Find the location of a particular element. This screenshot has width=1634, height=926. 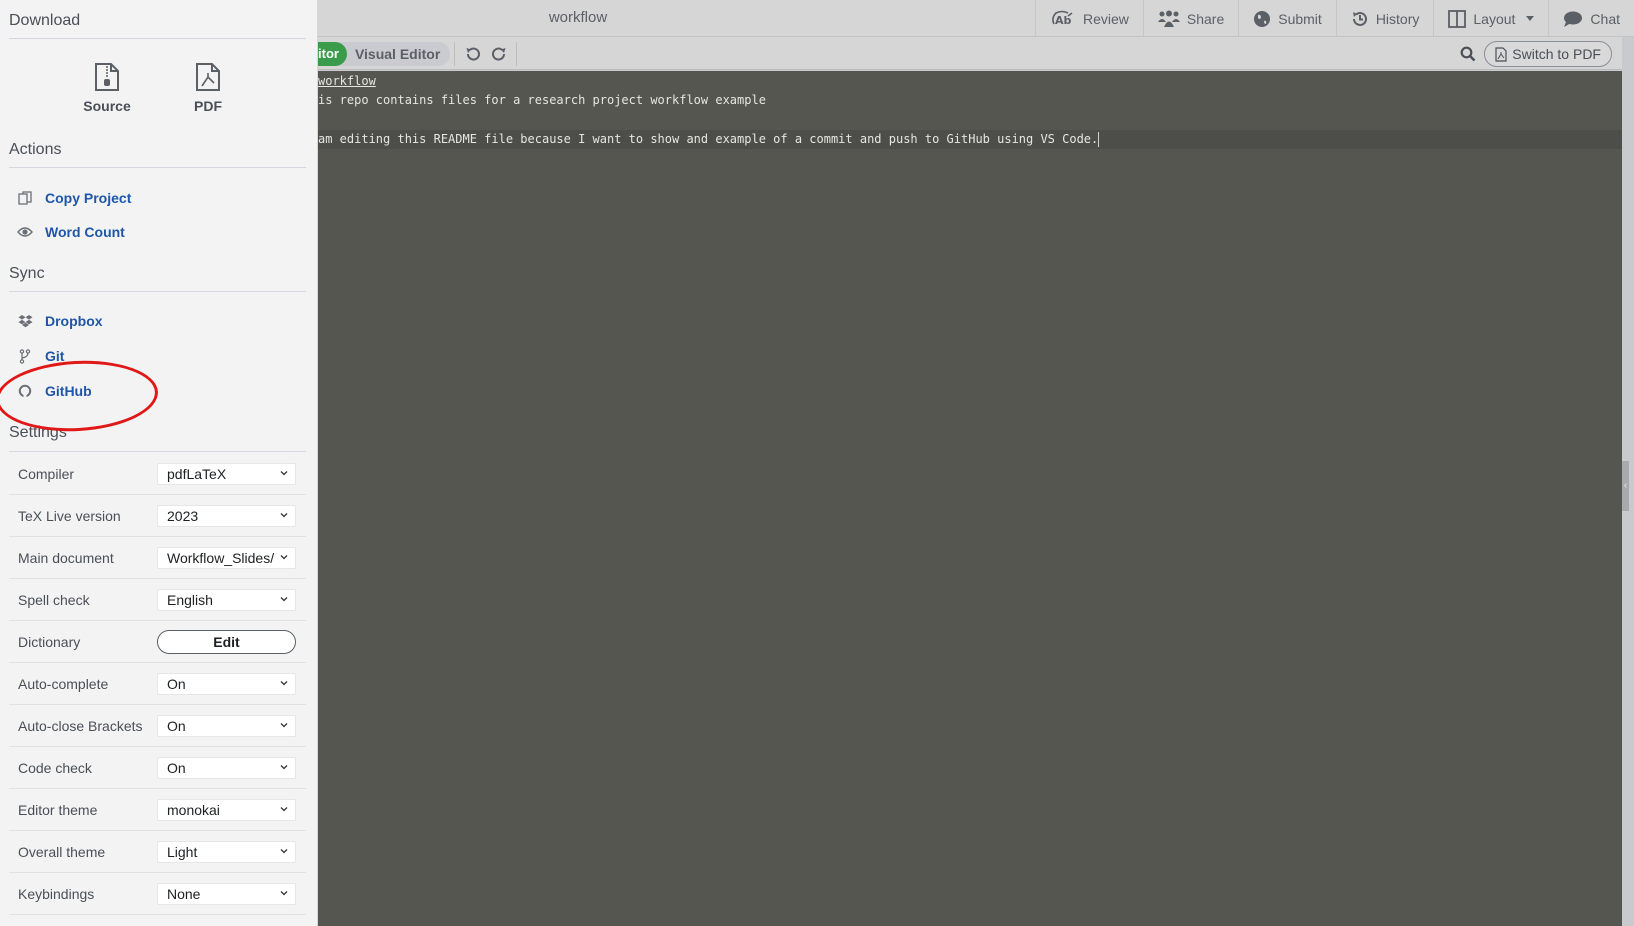

setting-row-spell-check: Spell check English is located at coordinates (157, 600).